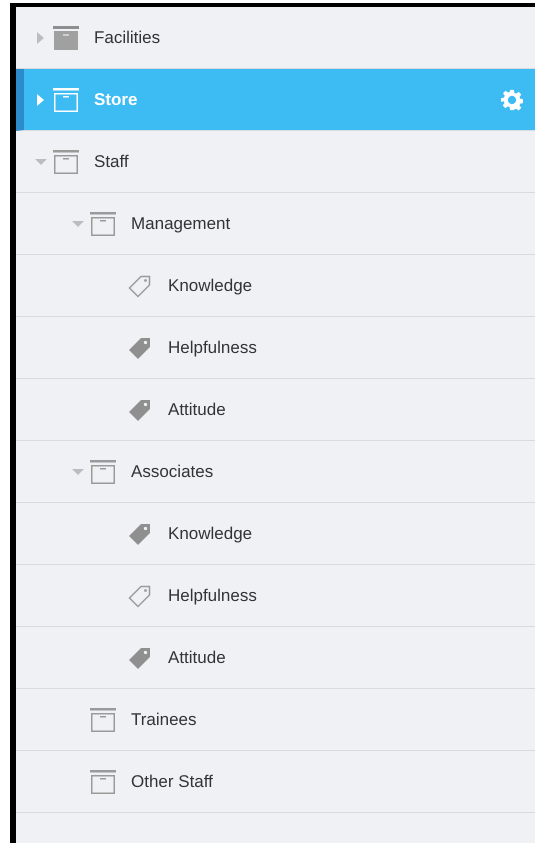 Image resolution: width=535 pixels, height=843 pixels. I want to click on tree-label: Management, so click(180, 223).